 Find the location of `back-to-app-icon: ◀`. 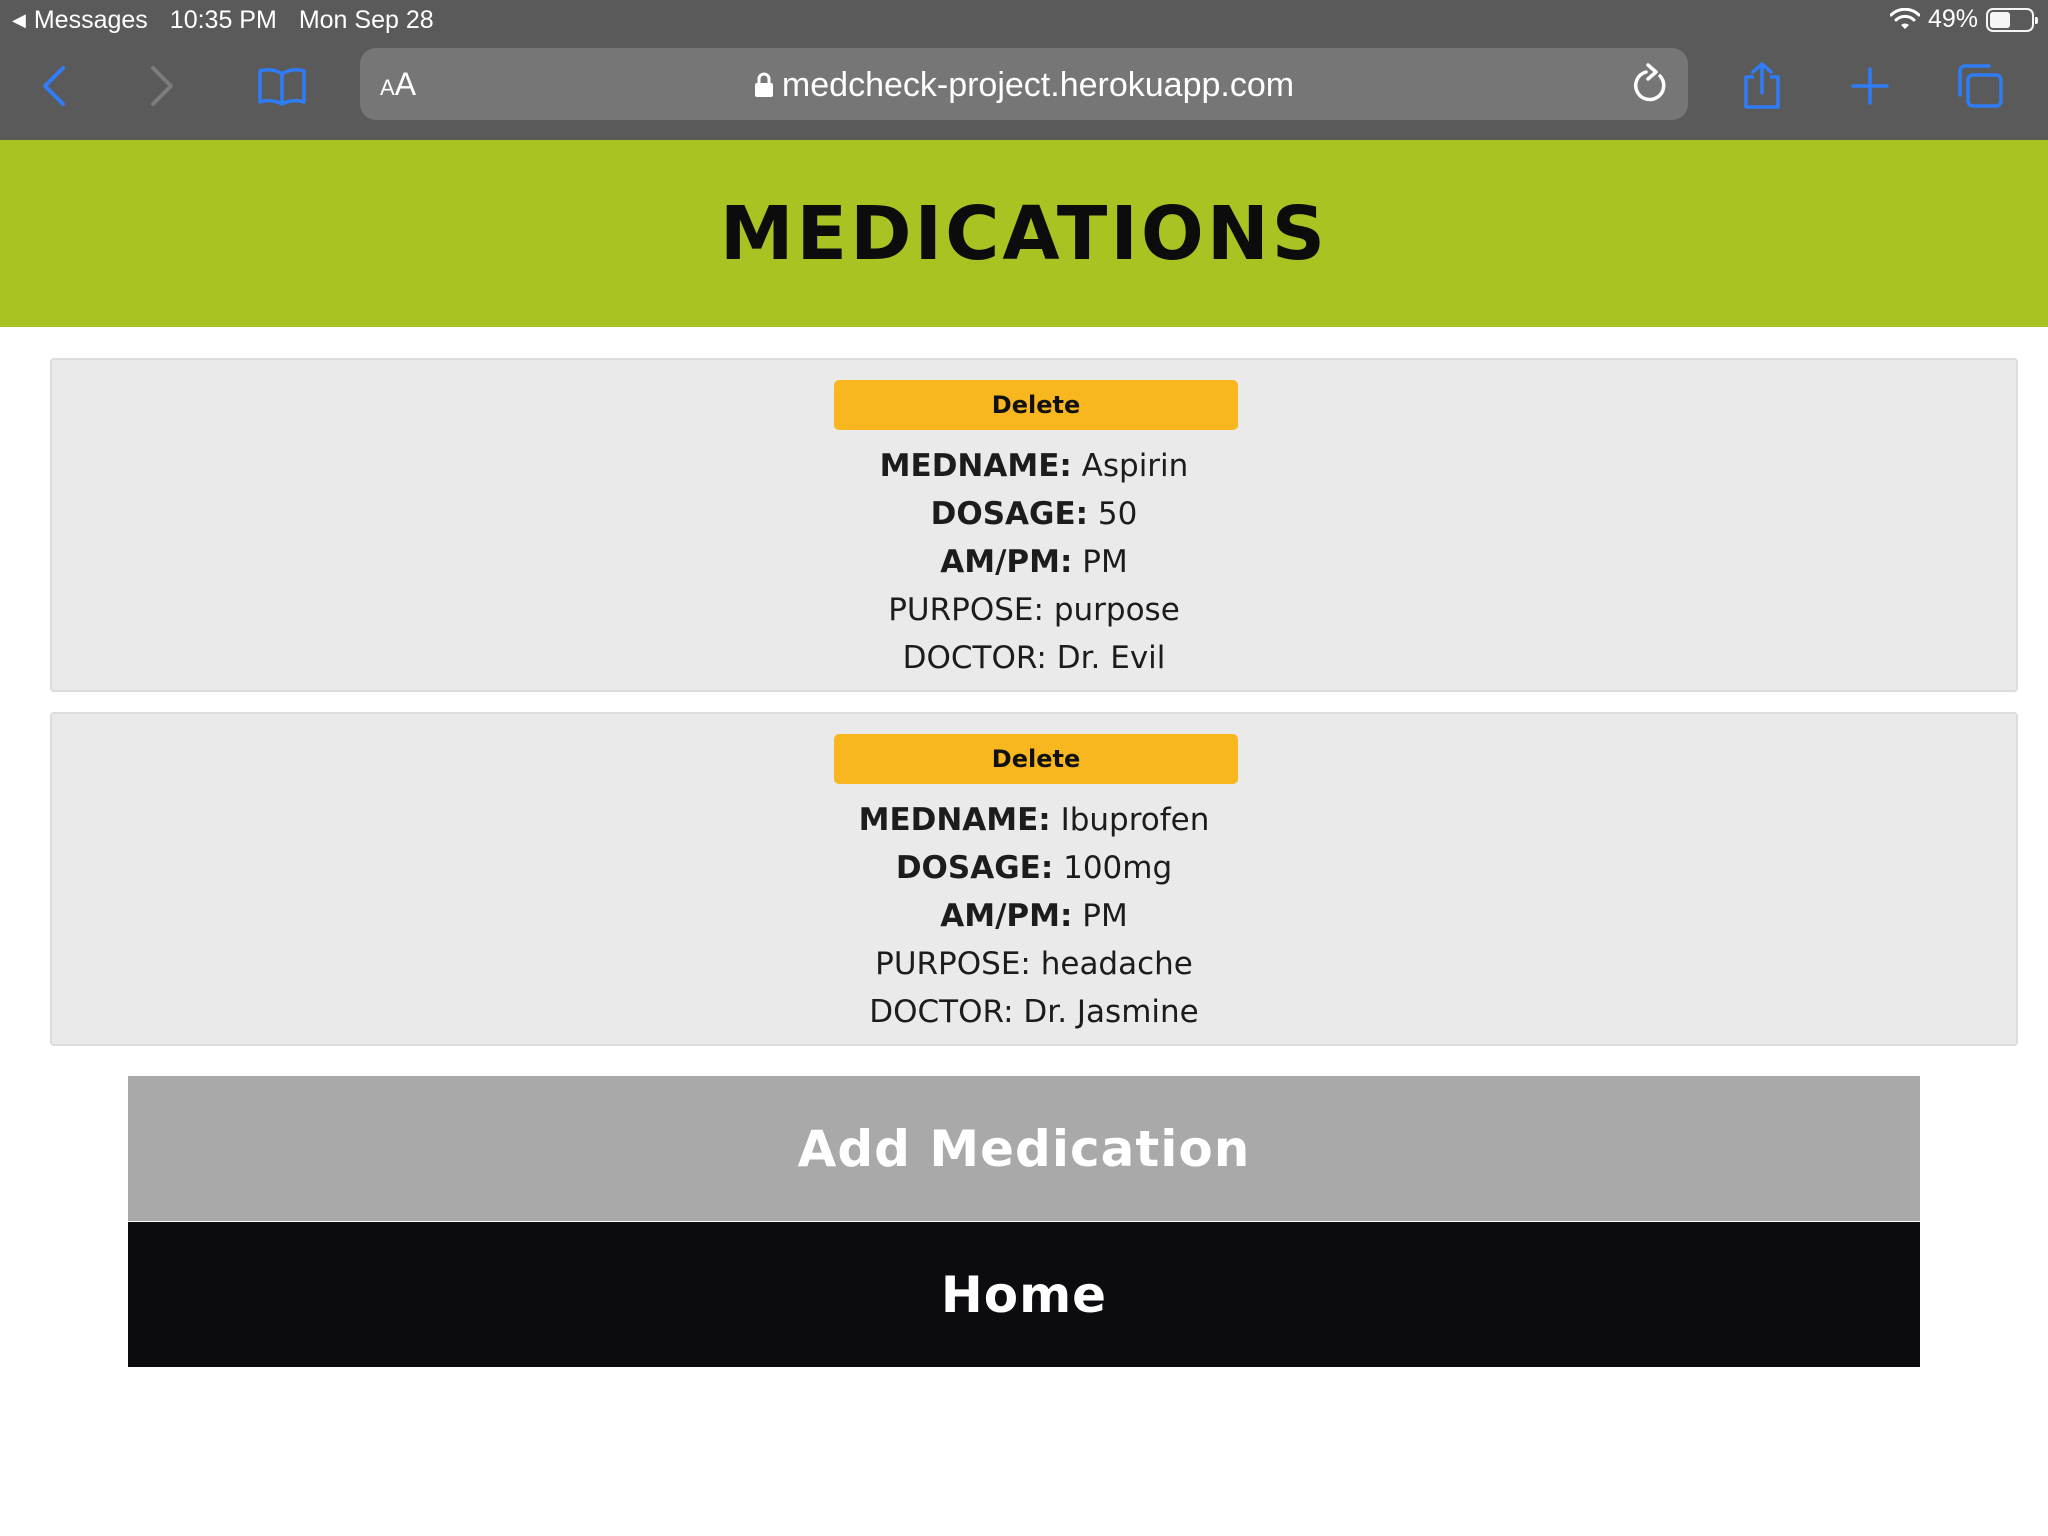

back-to-app-icon: ◀ is located at coordinates (19, 20).